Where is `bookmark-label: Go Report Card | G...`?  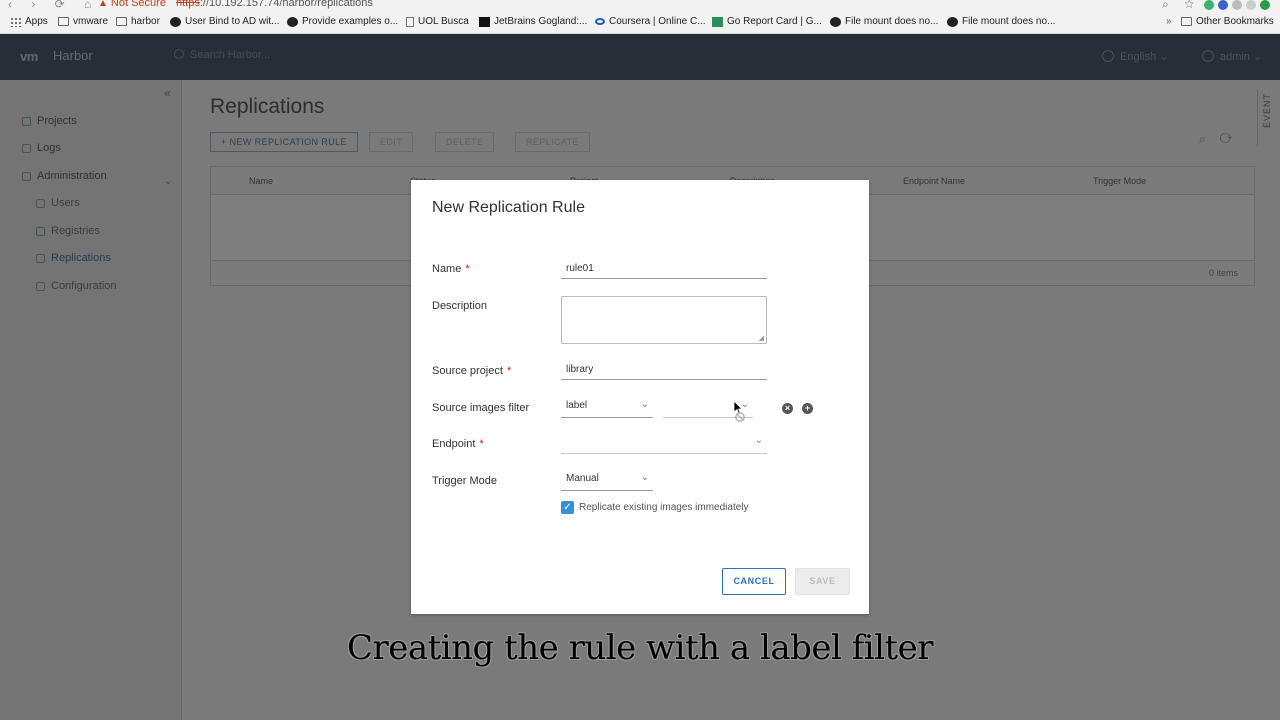 bookmark-label: Go Report Card | G... is located at coordinates (774, 21).